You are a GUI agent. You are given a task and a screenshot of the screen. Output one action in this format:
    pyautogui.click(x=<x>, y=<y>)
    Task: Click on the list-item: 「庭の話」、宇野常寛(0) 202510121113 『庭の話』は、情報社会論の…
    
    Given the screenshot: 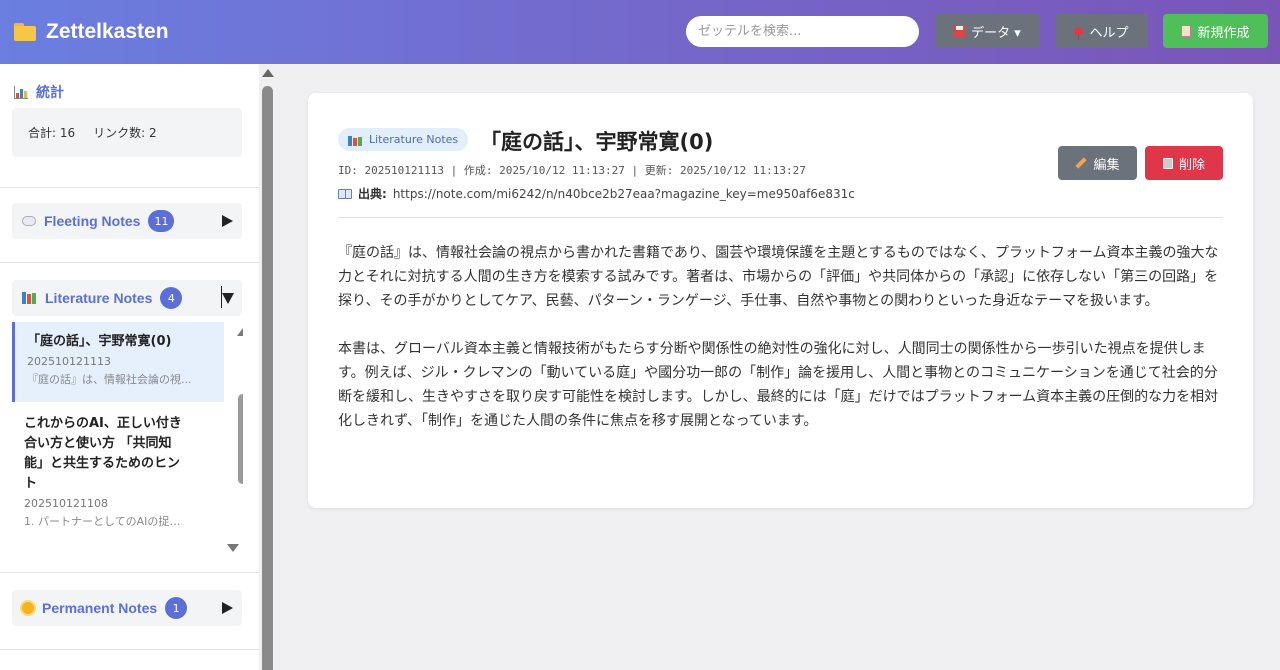 What is the action you would take?
    pyautogui.click(x=118, y=362)
    